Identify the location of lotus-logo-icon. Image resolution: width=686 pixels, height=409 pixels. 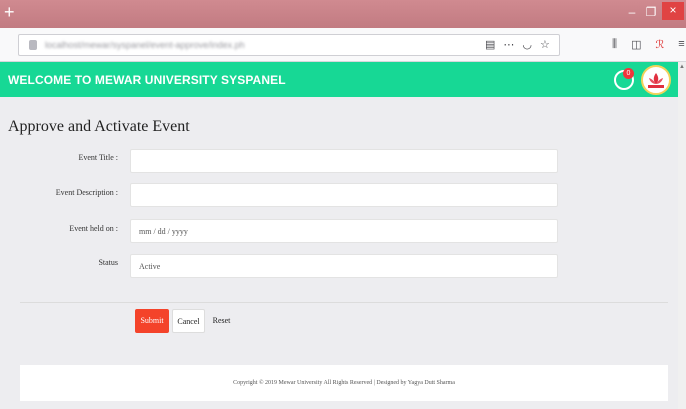
(656, 80).